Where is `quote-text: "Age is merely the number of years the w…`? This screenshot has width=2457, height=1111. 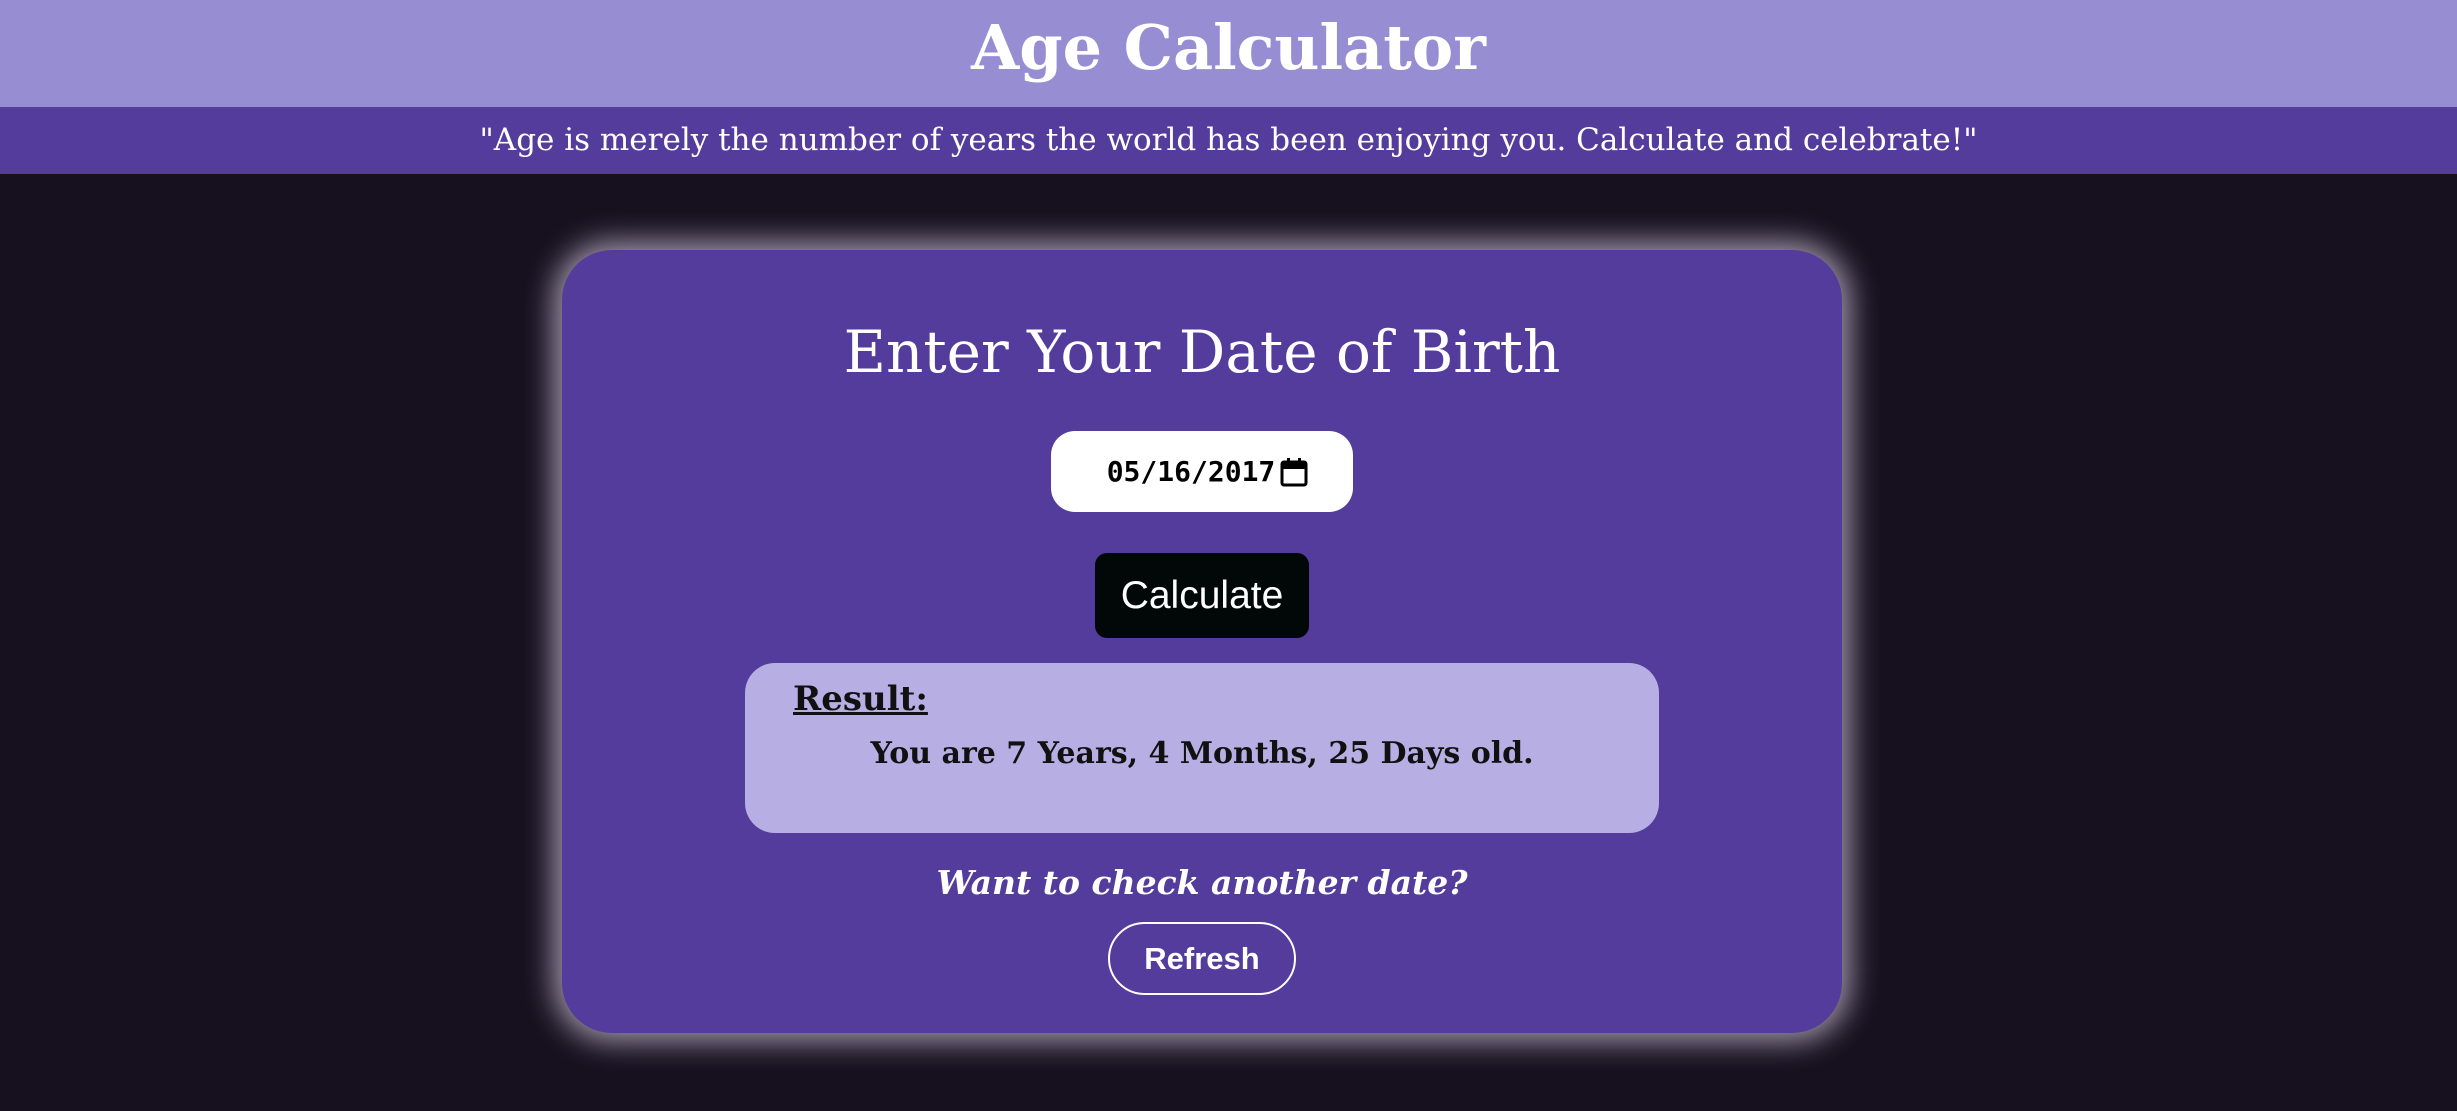 quote-text: "Age is merely the number of years the w… is located at coordinates (1228, 139).